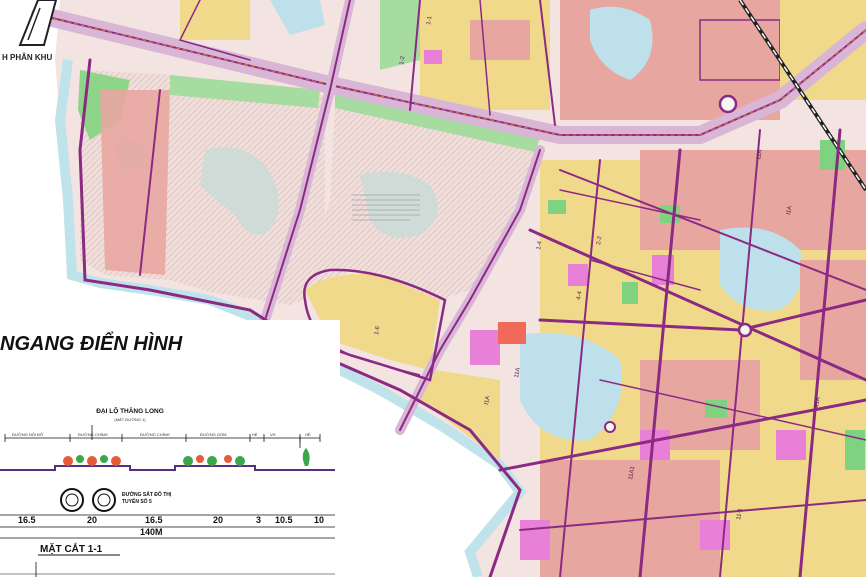 This screenshot has width=866, height=577. What do you see at coordinates (71, 548) in the screenshot?
I see `section-name: MẶT CẮT 1-1` at bounding box center [71, 548].